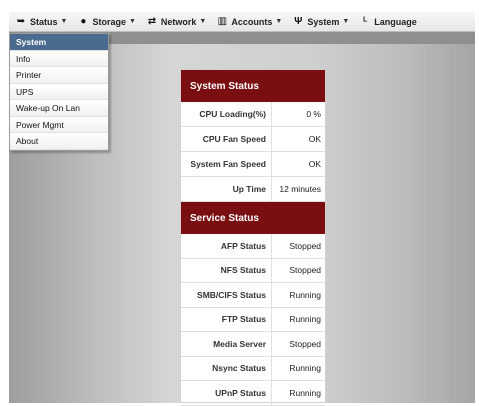  I want to click on system-status-heading: System Status, so click(253, 86).